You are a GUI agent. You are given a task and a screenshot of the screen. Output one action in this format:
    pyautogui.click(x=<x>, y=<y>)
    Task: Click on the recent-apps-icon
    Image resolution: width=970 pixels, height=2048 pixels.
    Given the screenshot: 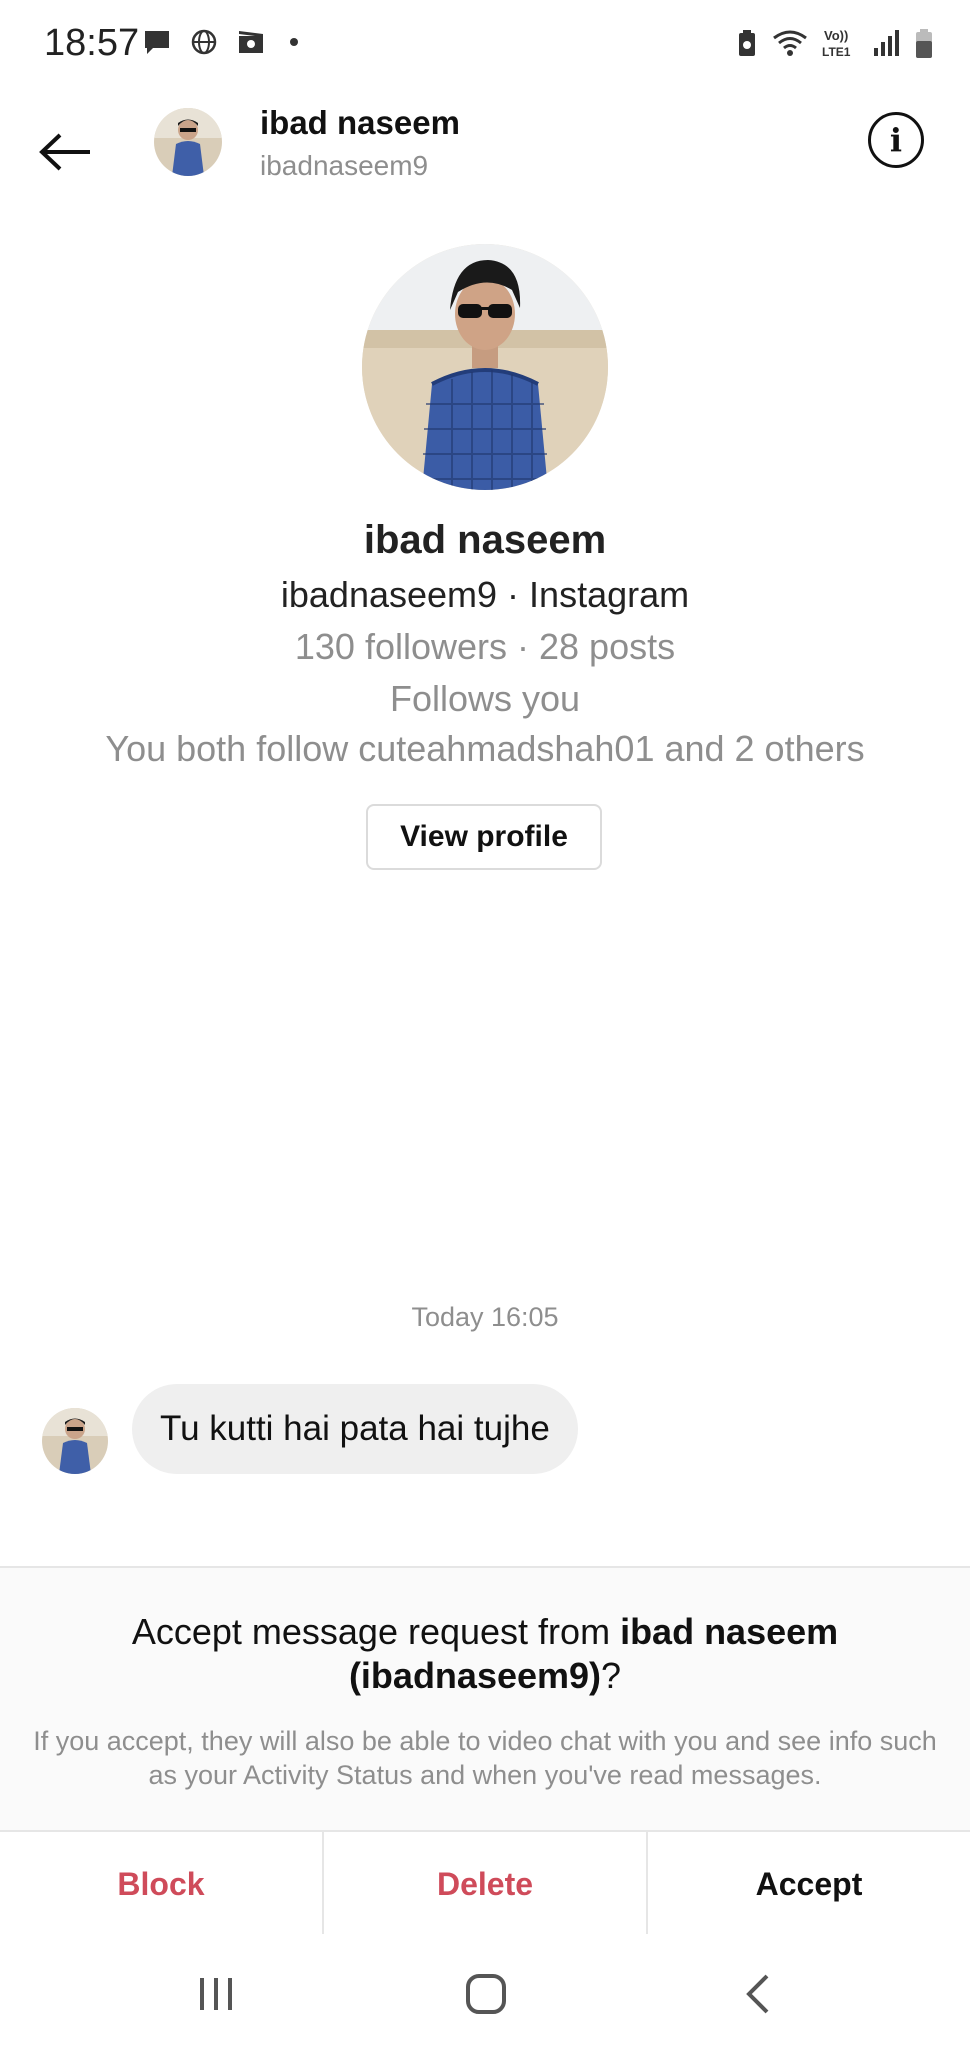 What is the action you would take?
    pyautogui.click(x=216, y=1994)
    